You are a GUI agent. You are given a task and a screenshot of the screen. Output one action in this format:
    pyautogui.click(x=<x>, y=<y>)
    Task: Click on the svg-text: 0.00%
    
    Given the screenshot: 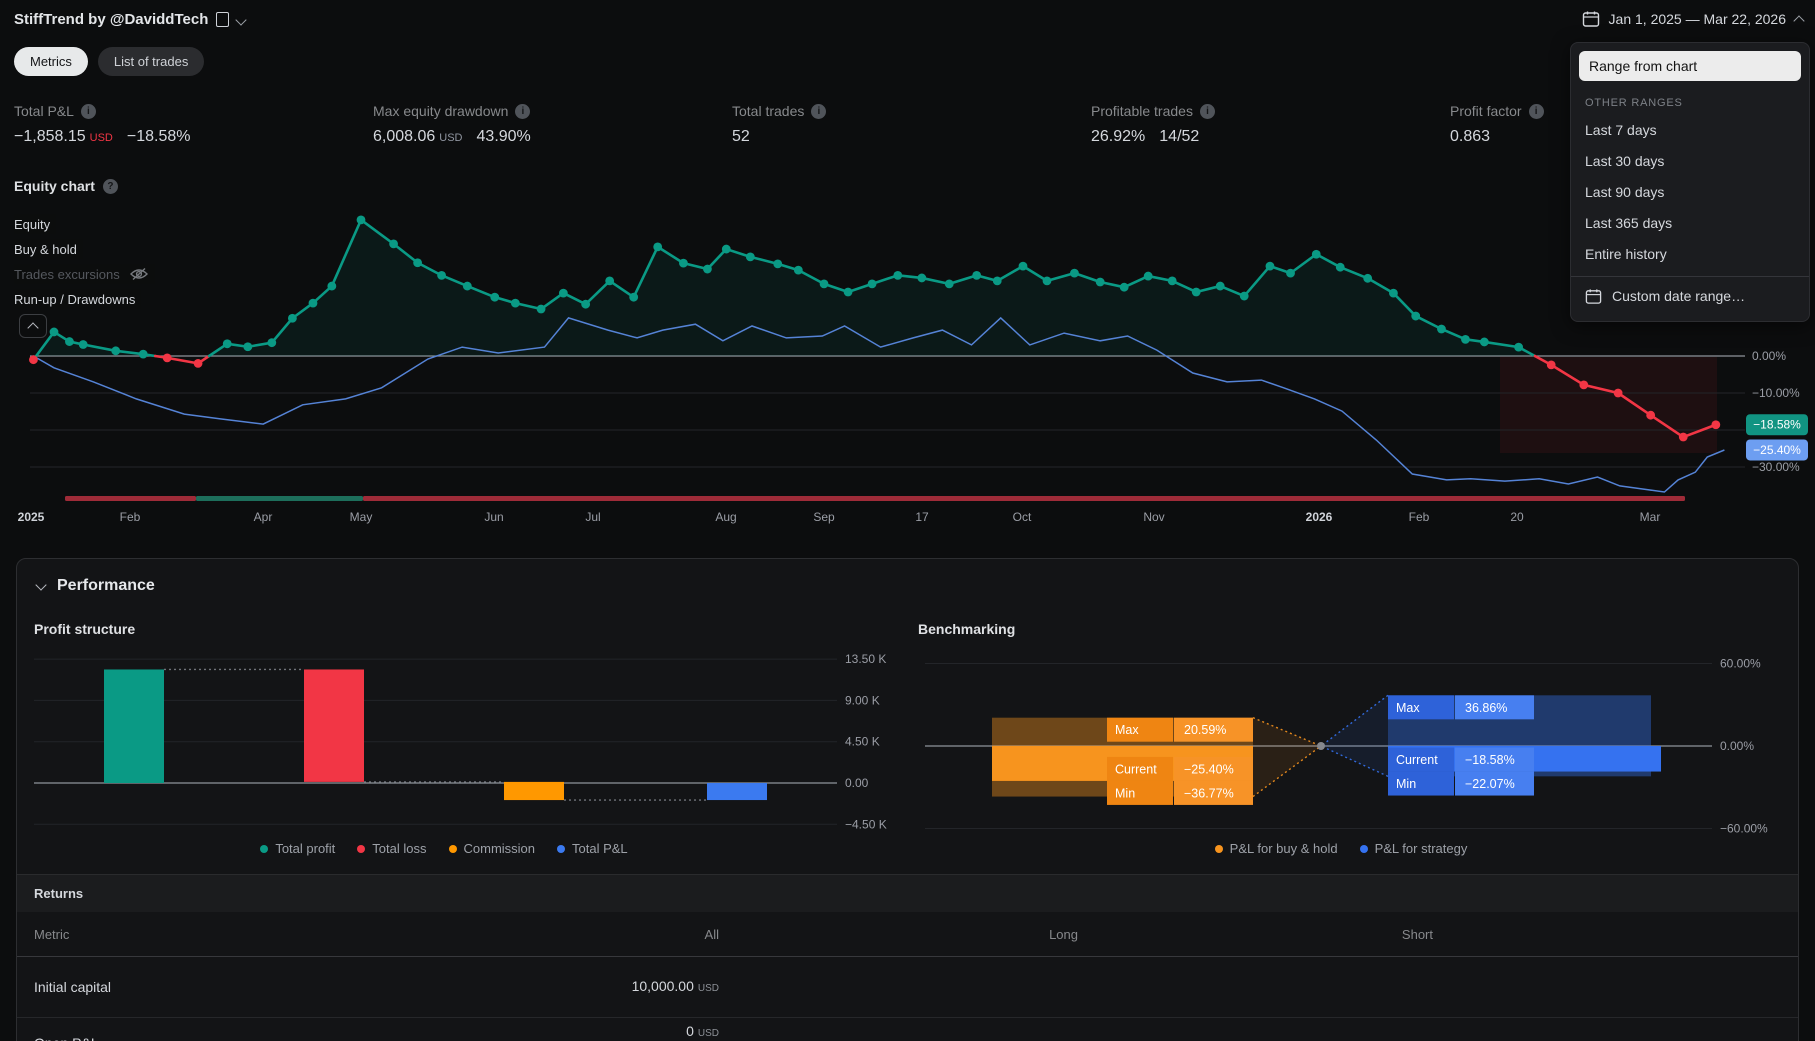 What is the action you would take?
    pyautogui.click(x=1737, y=746)
    